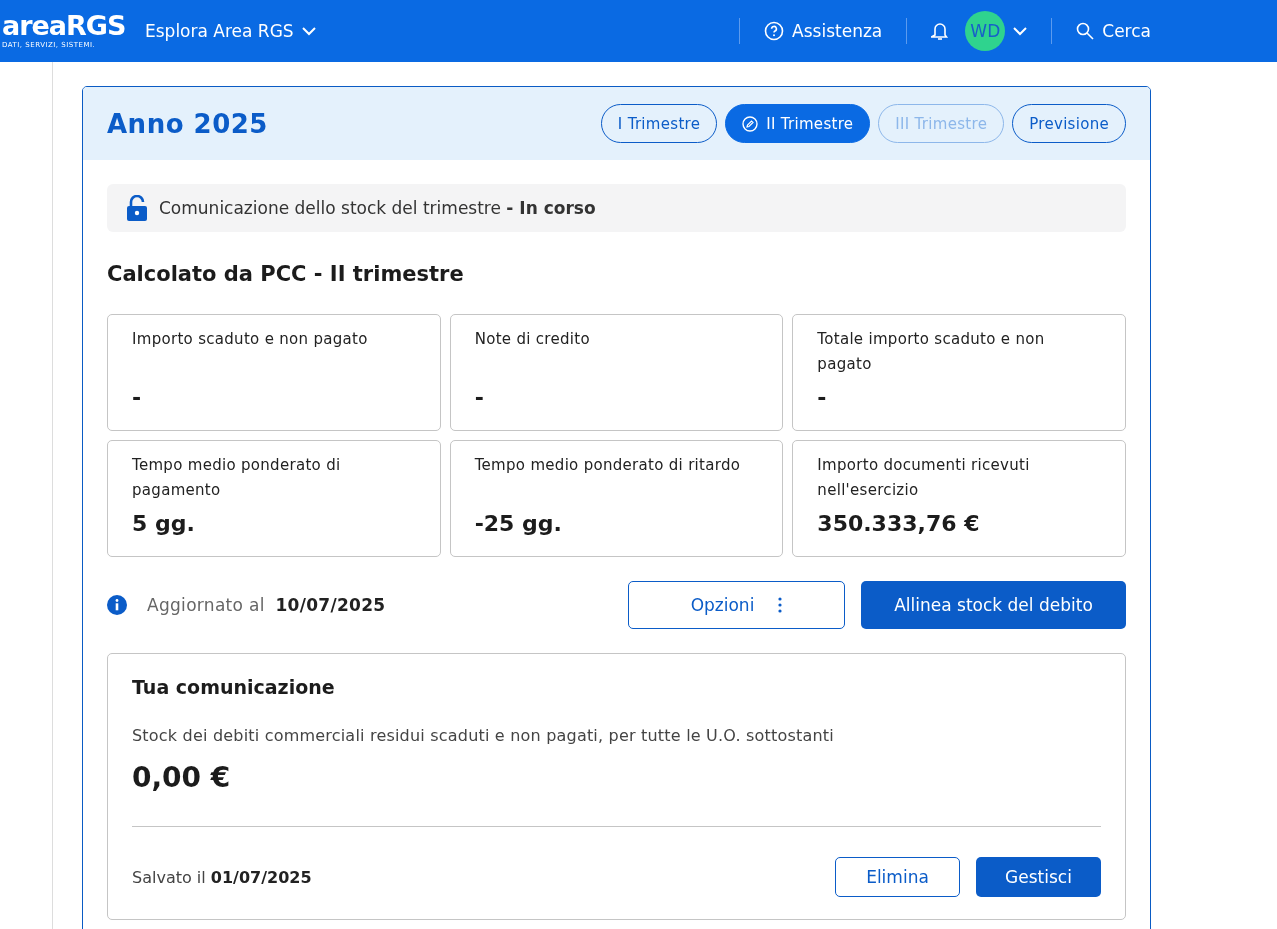  I want to click on saved-text: Salvato il 01/07/2025, so click(222, 877).